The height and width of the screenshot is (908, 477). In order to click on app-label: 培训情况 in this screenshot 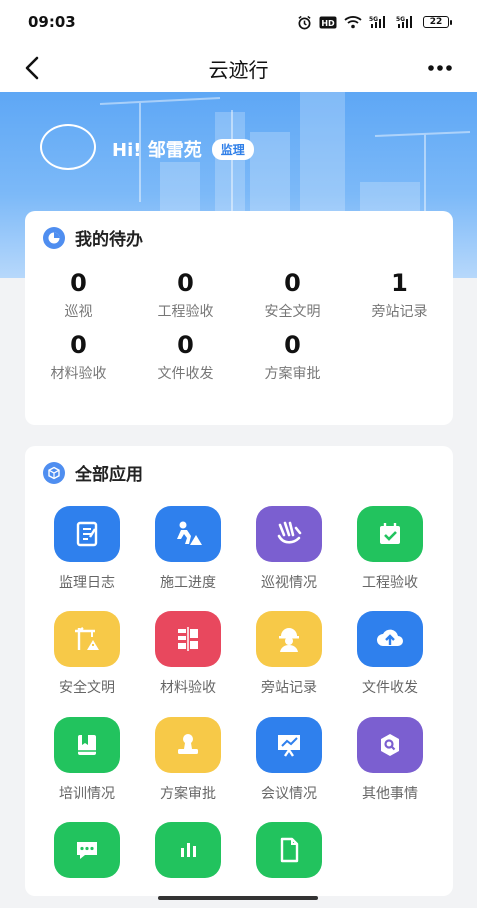, I will do `click(87, 794)`.